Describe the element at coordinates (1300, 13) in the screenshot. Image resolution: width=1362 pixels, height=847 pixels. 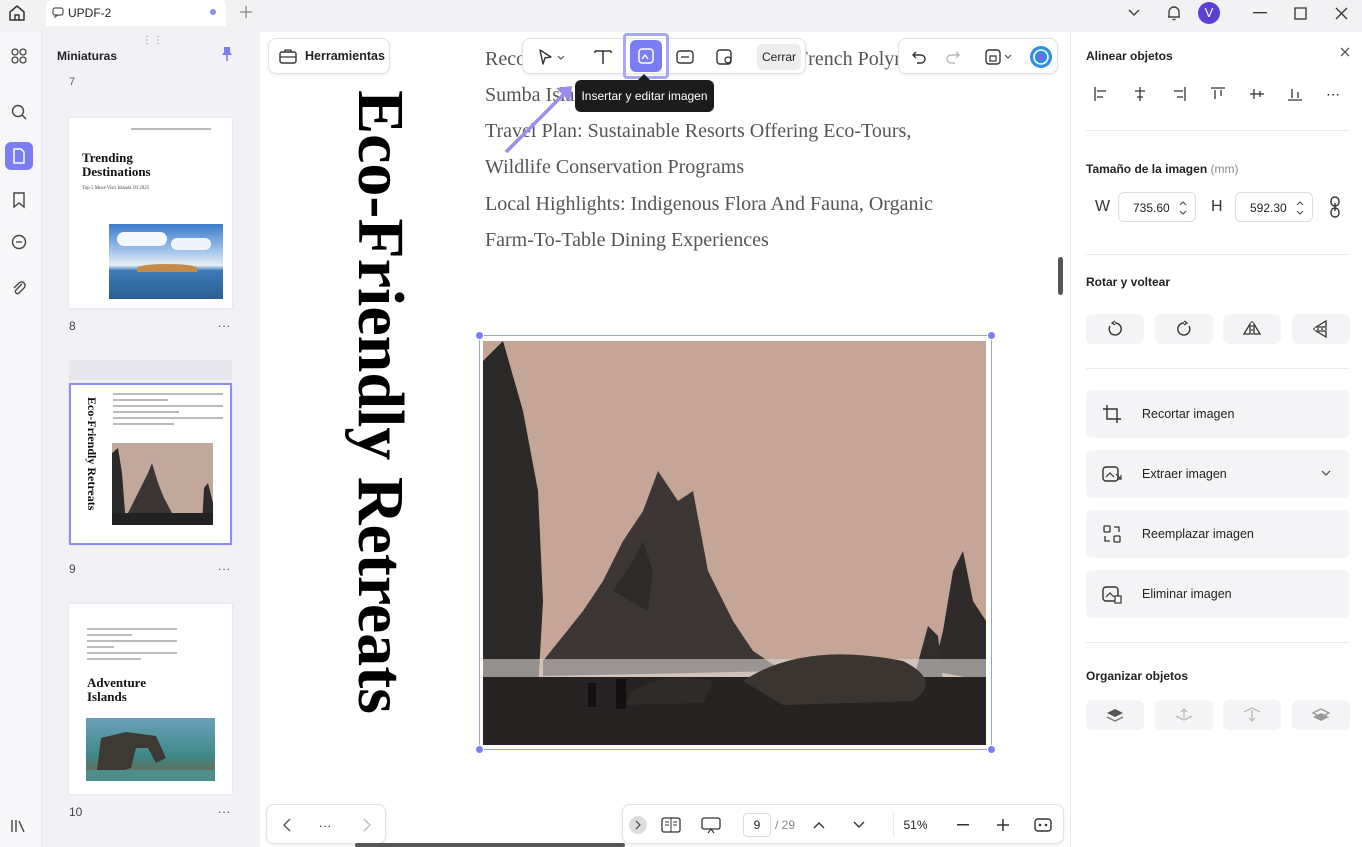
I see `maximize-icon` at that location.